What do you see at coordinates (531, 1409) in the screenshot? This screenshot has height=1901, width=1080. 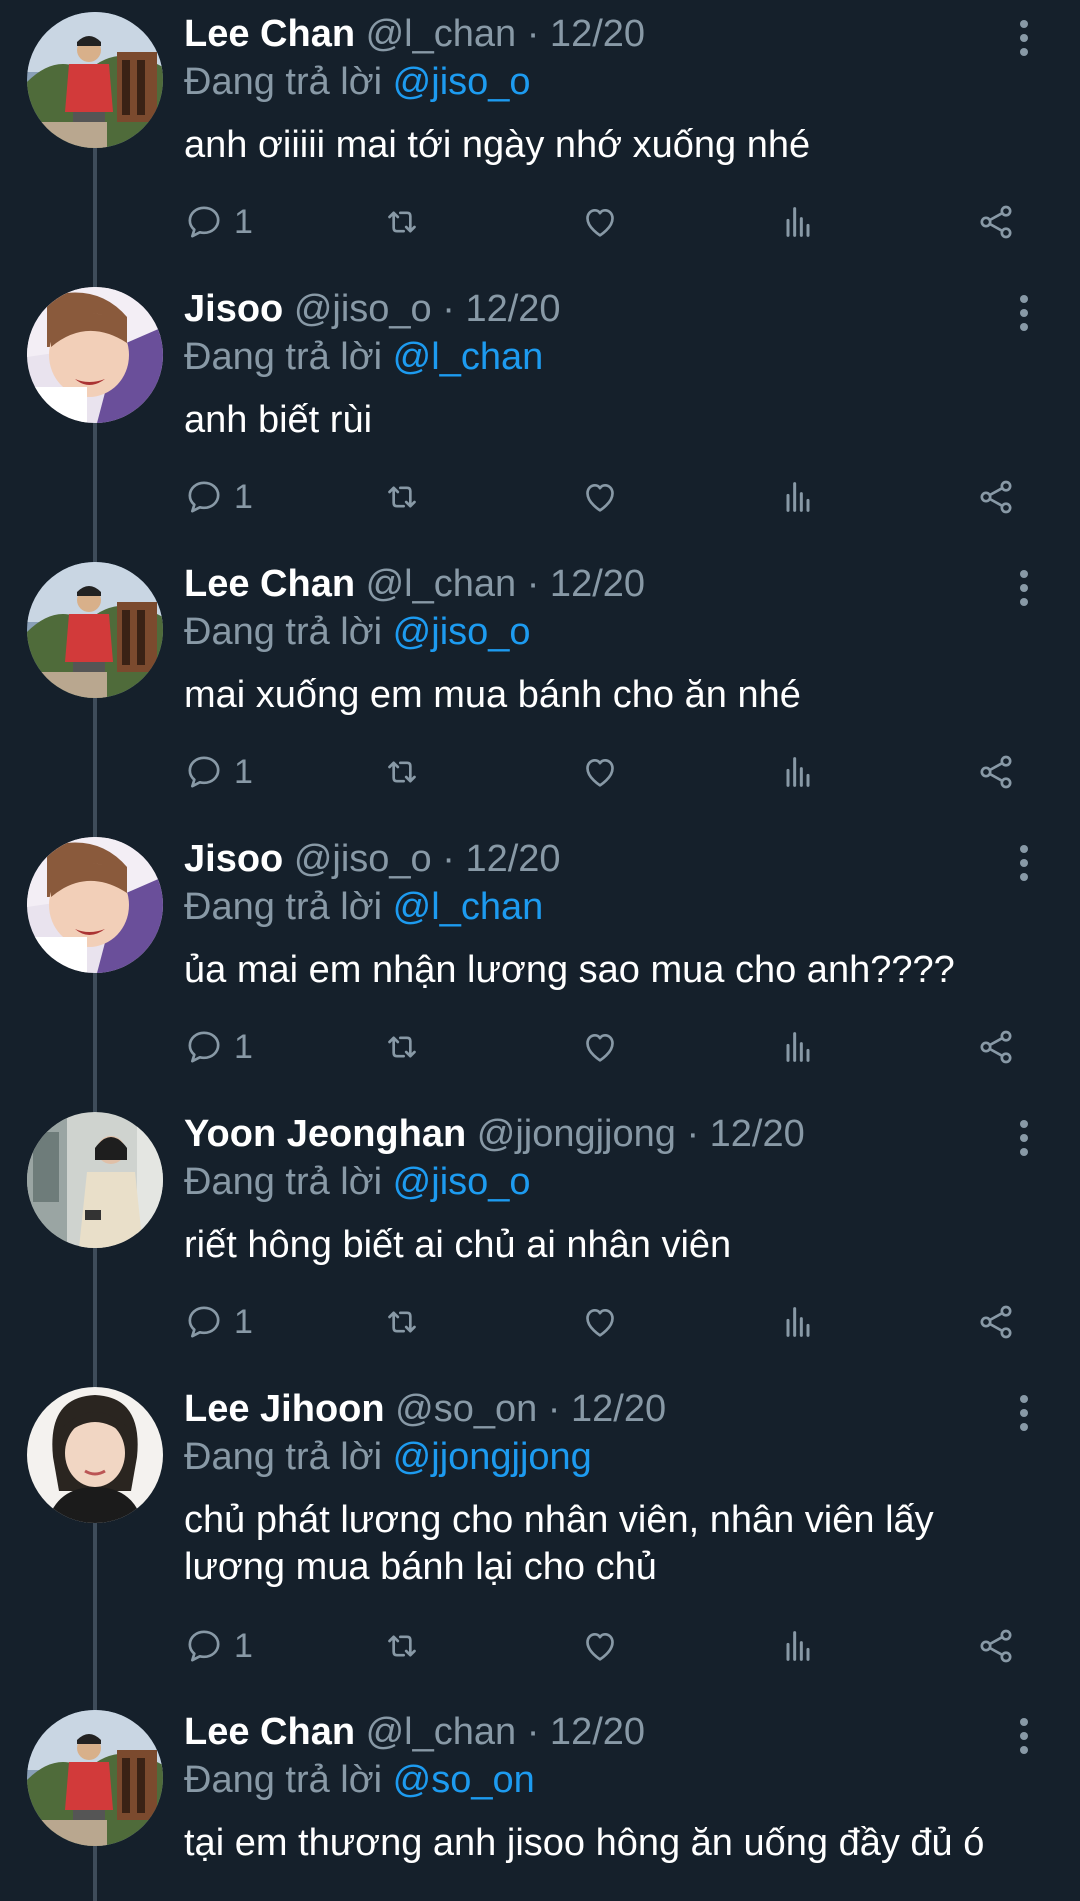 I see `handle-and-date: @so_on · 12/20` at bounding box center [531, 1409].